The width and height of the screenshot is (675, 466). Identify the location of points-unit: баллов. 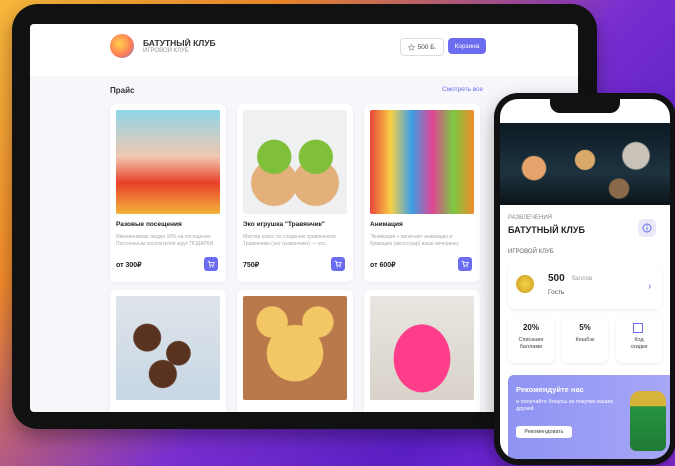
(582, 279).